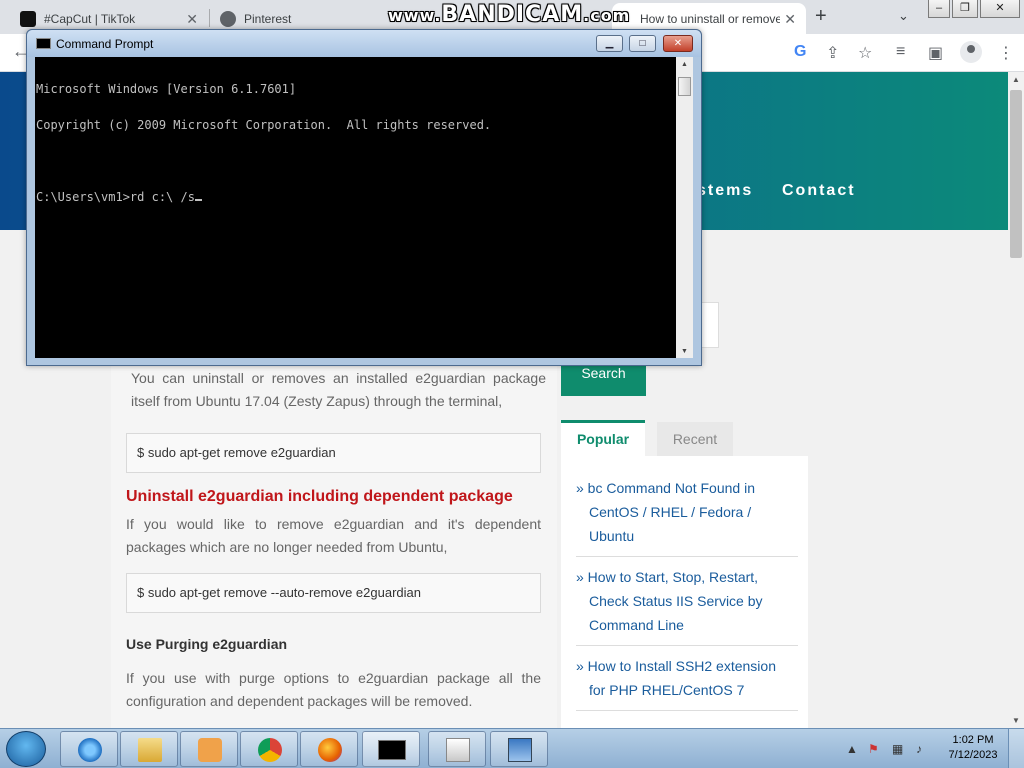 This screenshot has height=768, width=1024. I want to click on cmd-title: Command Prompt, so click(105, 44).